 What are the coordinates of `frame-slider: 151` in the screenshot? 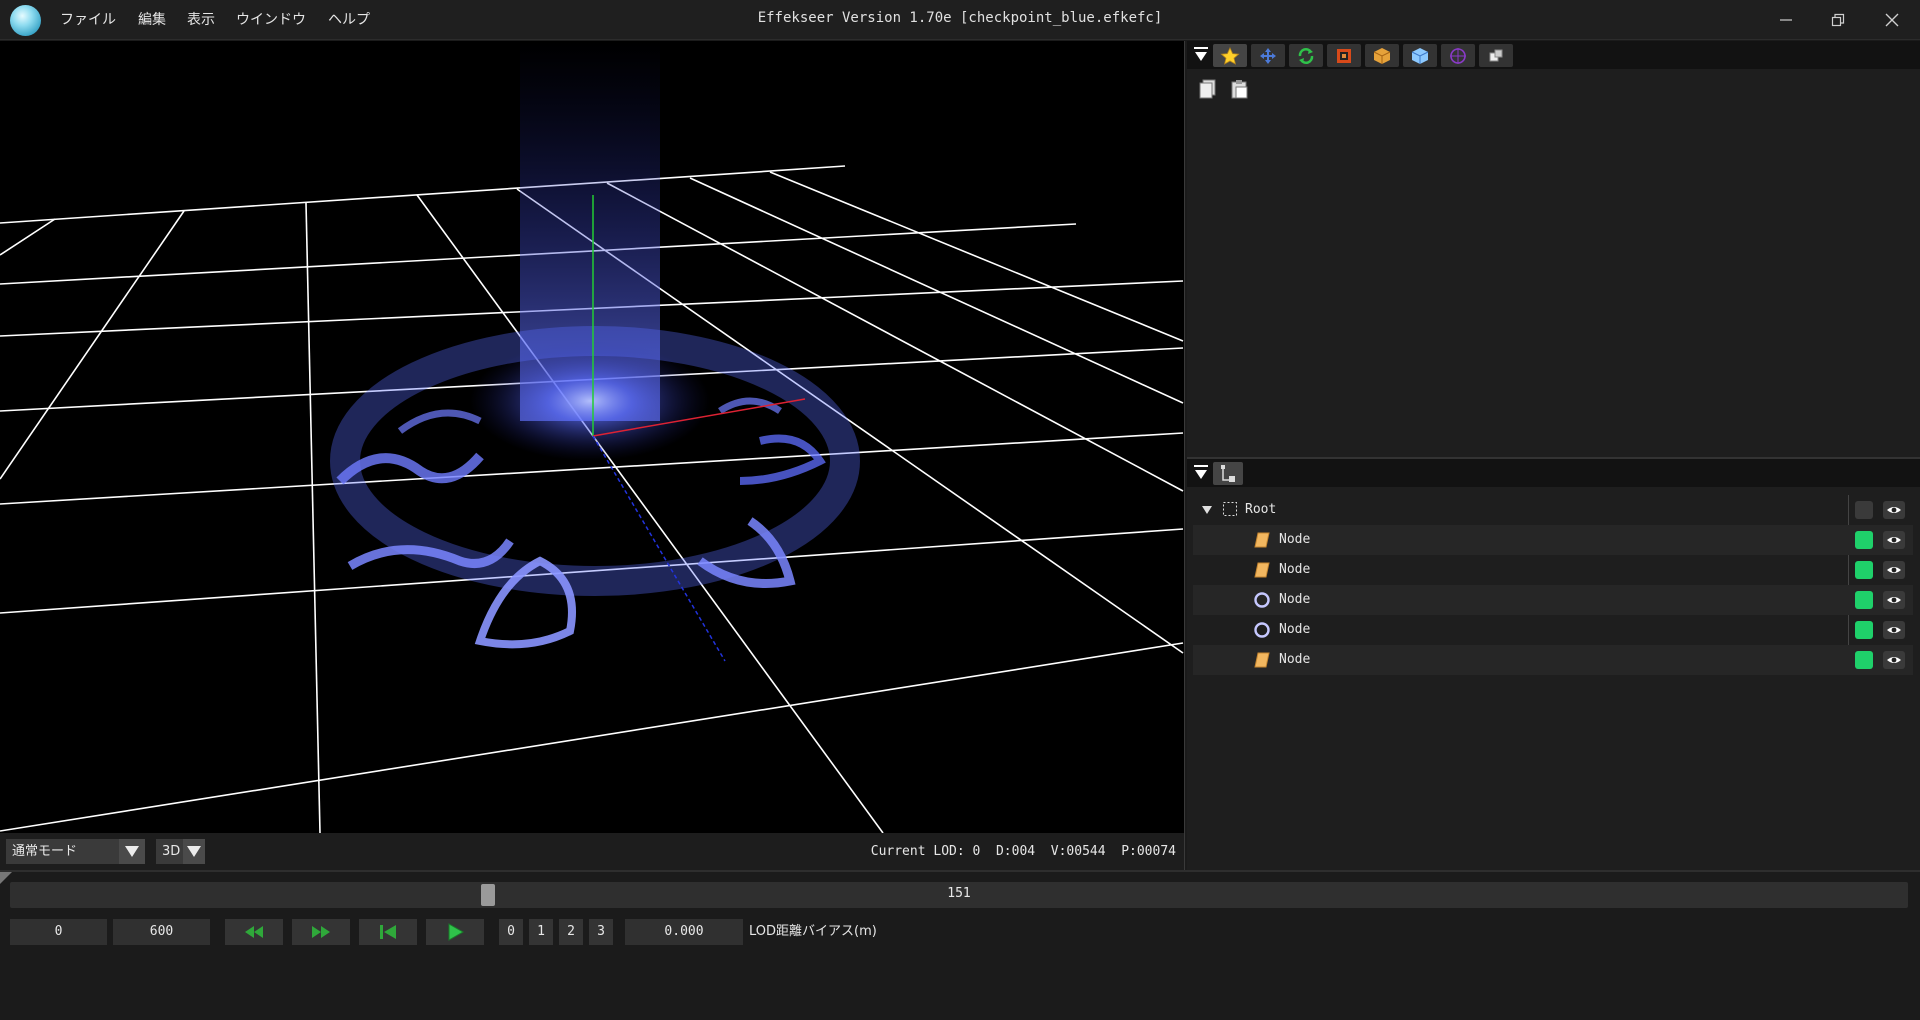 It's located at (959, 895).